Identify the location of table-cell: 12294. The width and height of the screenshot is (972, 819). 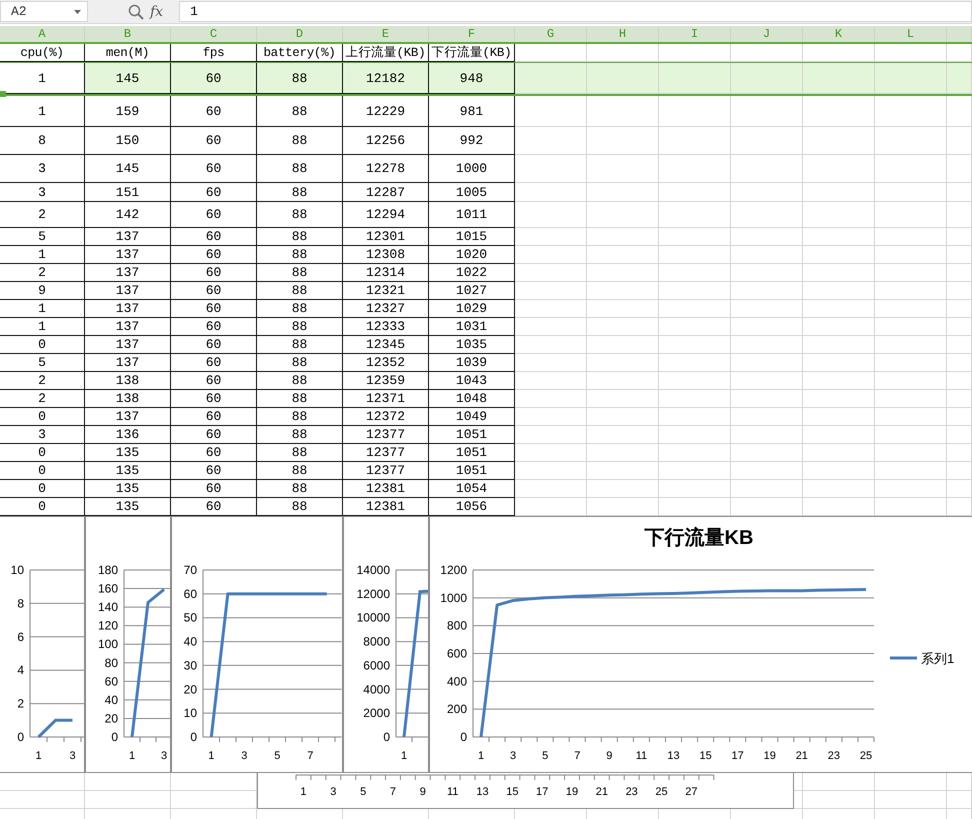
(385, 214).